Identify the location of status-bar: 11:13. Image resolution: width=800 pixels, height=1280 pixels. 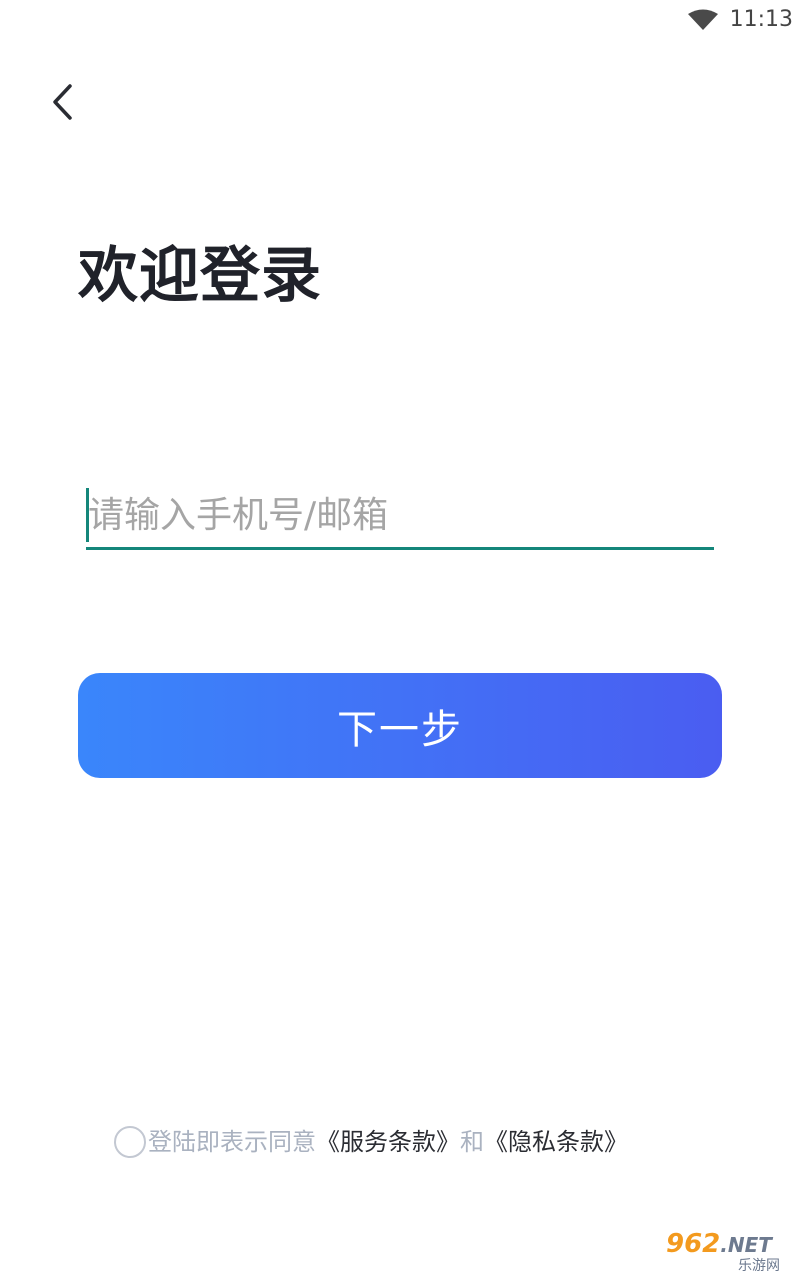
(400, 20).